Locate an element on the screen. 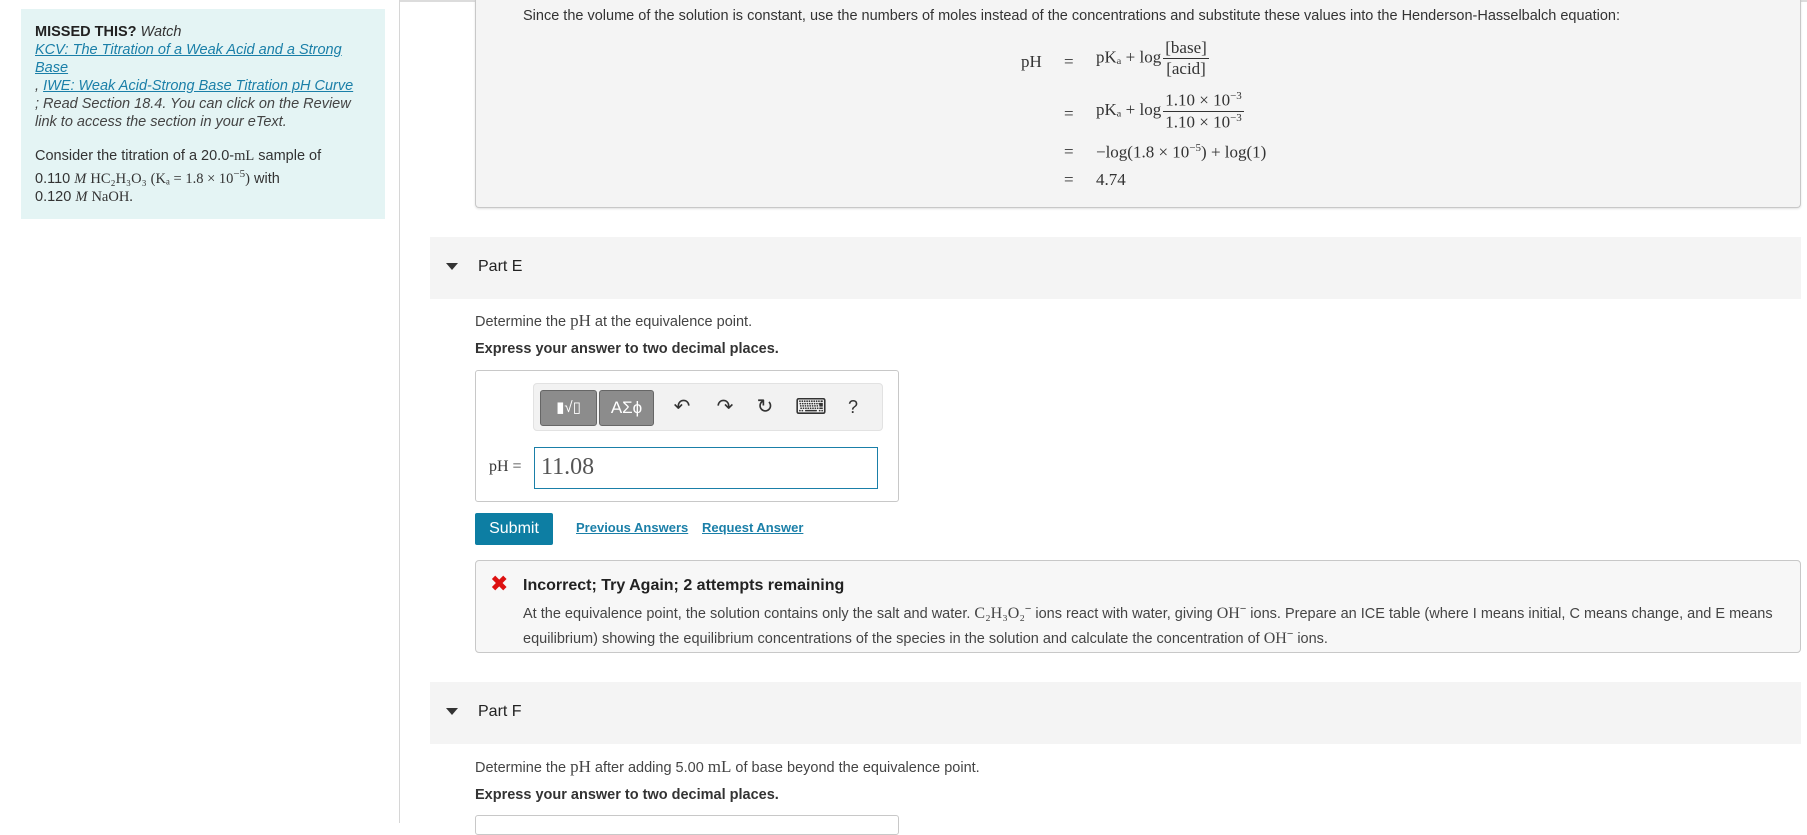  eq-lhs: pH is located at coordinates (1031, 61).